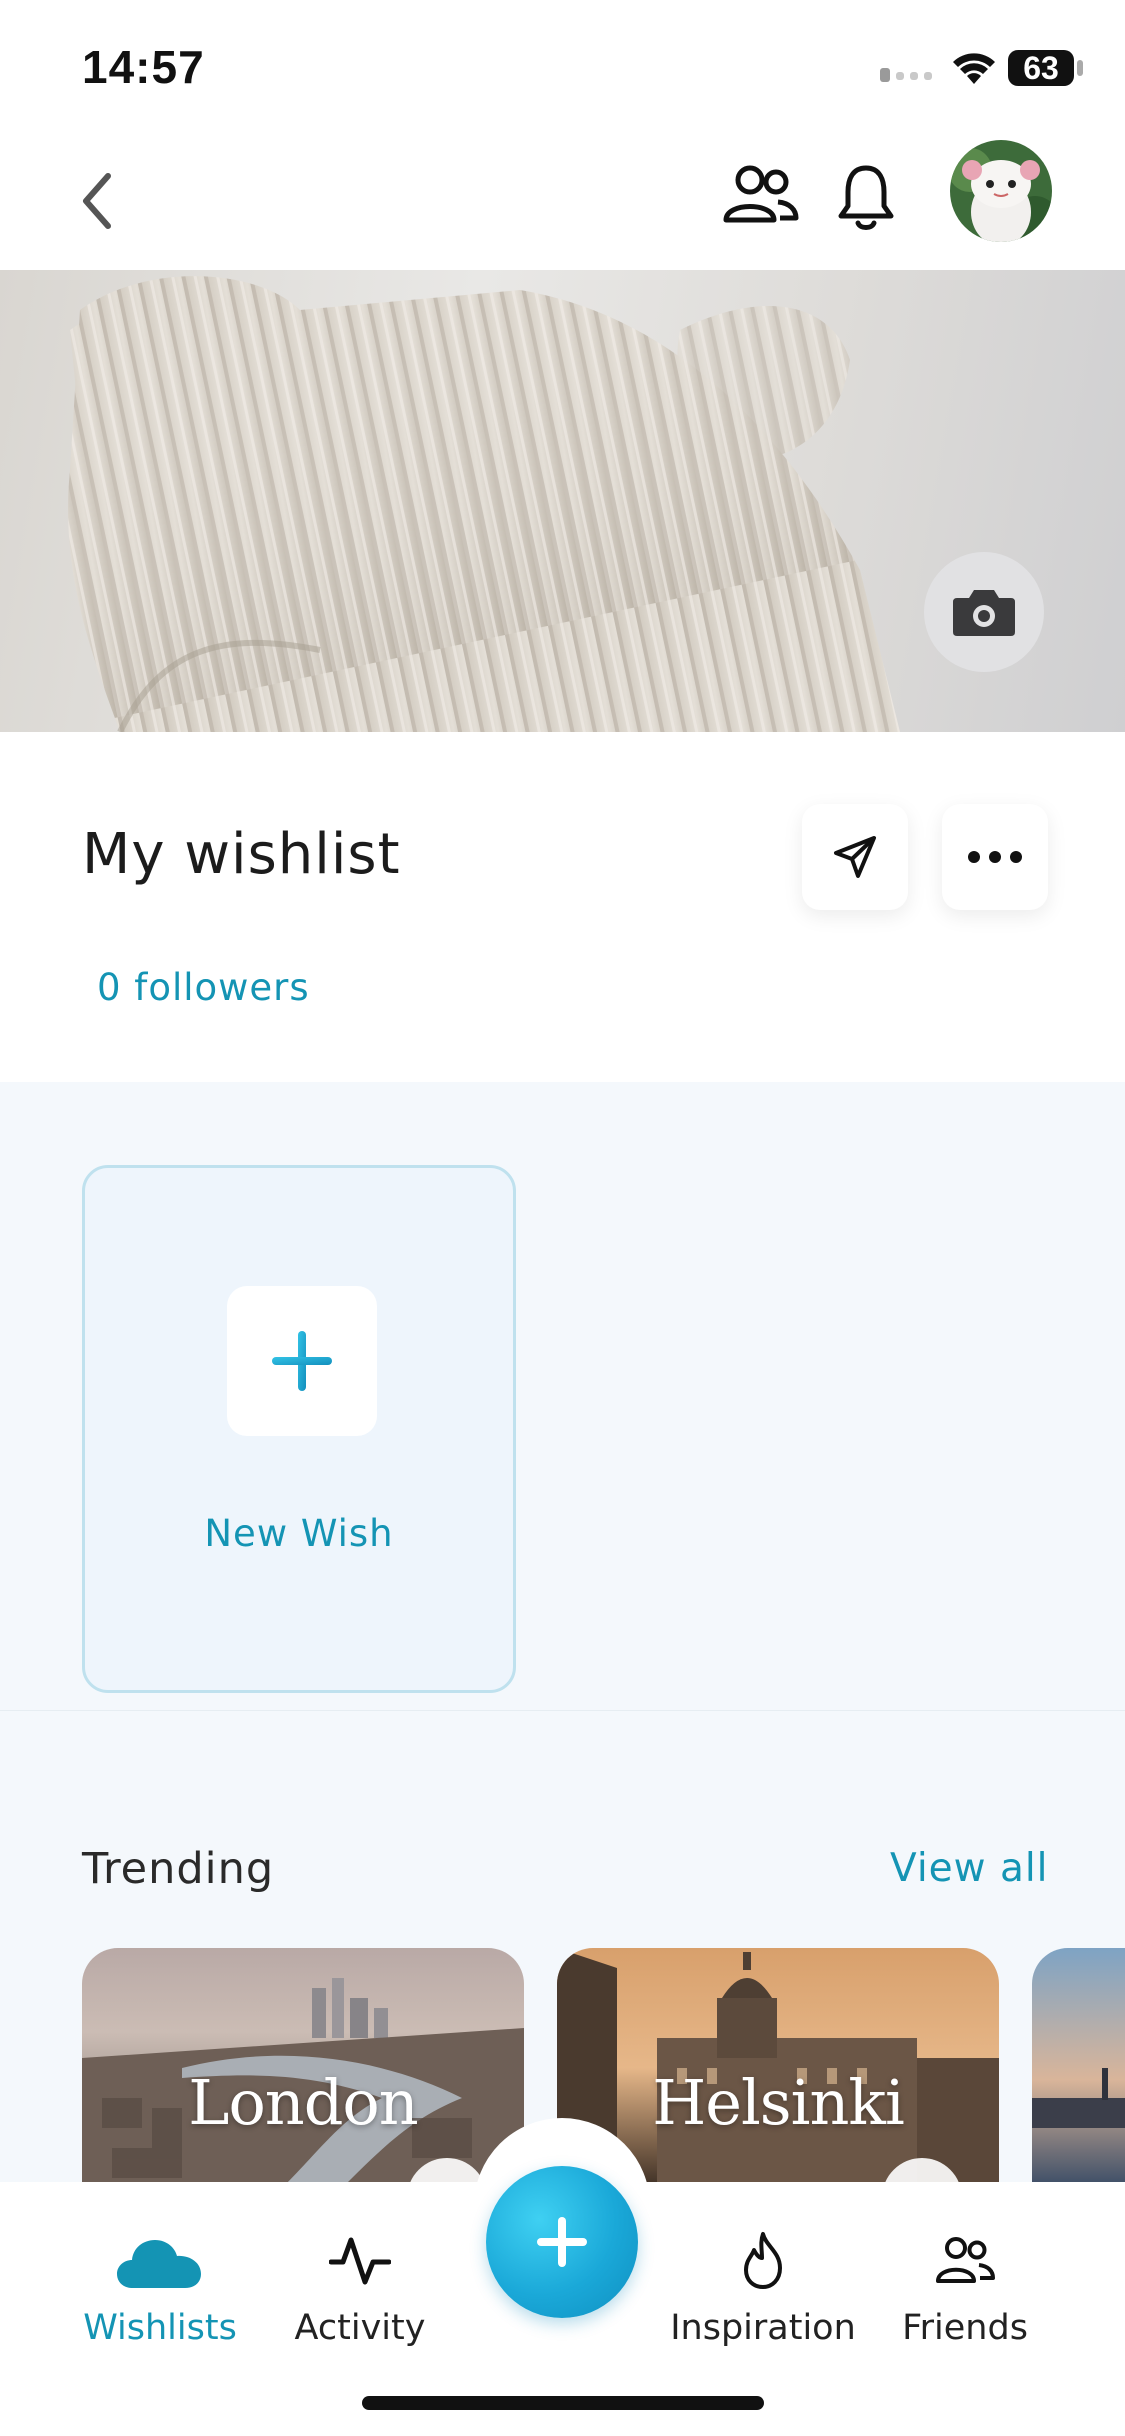 The height and width of the screenshot is (2436, 1125). I want to click on page-title: My wishlist, so click(241, 854).